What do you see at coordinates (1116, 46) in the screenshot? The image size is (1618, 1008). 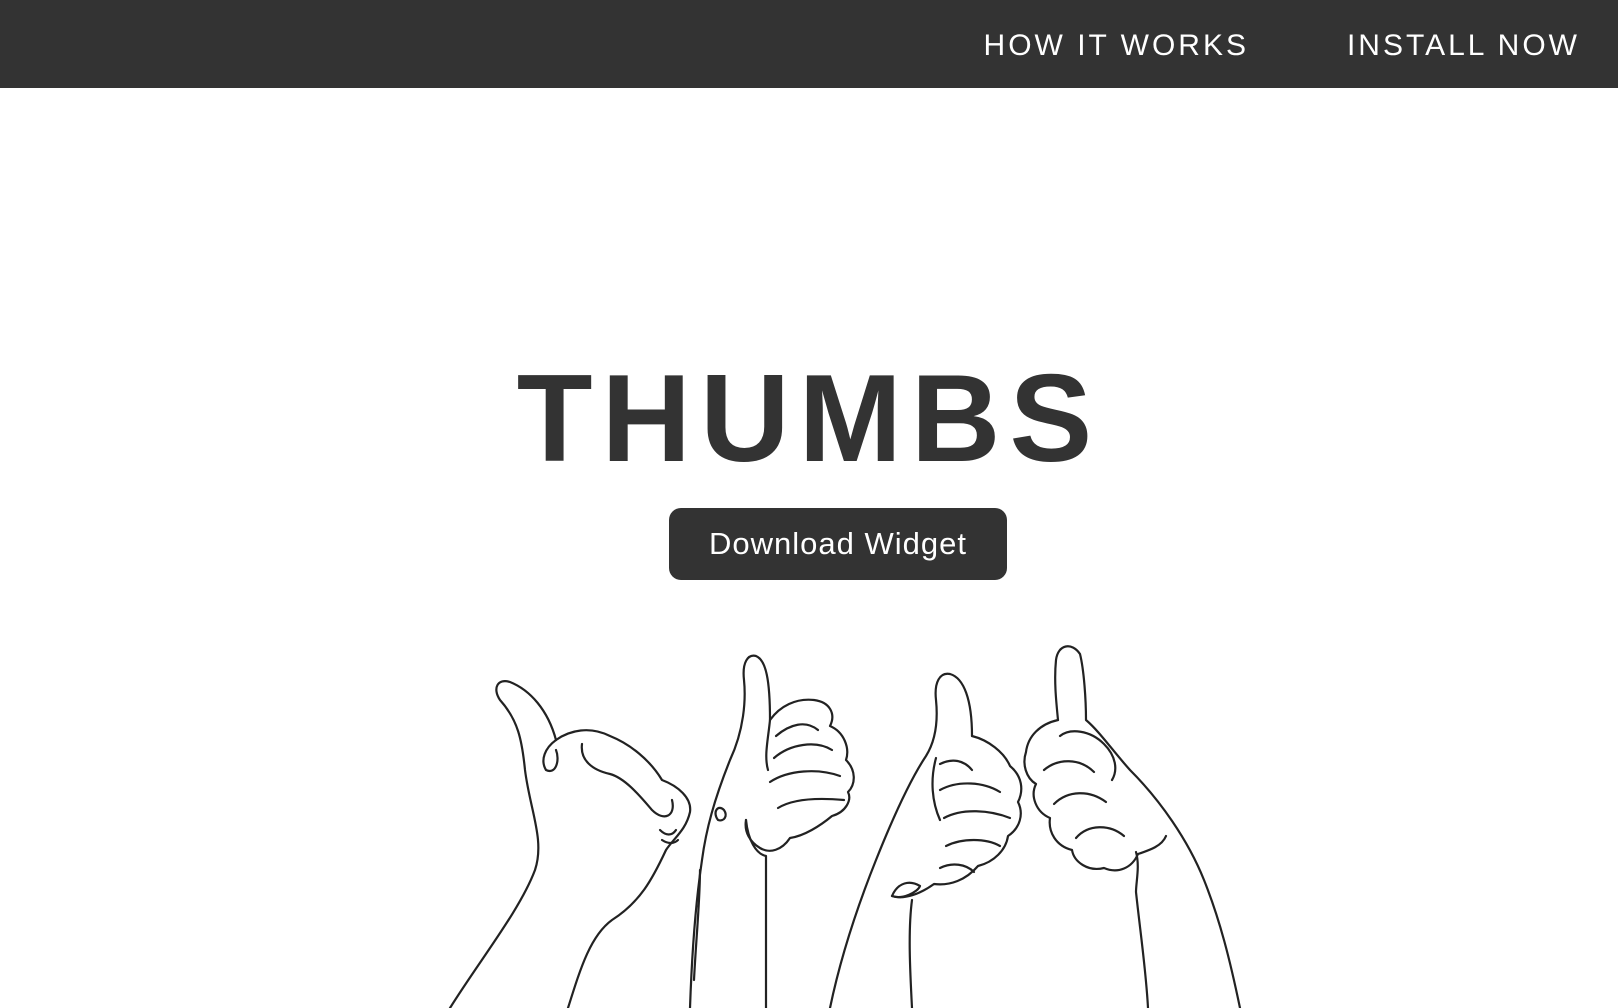 I see `nav-link-how-it-works: HOW IT WORKS` at bounding box center [1116, 46].